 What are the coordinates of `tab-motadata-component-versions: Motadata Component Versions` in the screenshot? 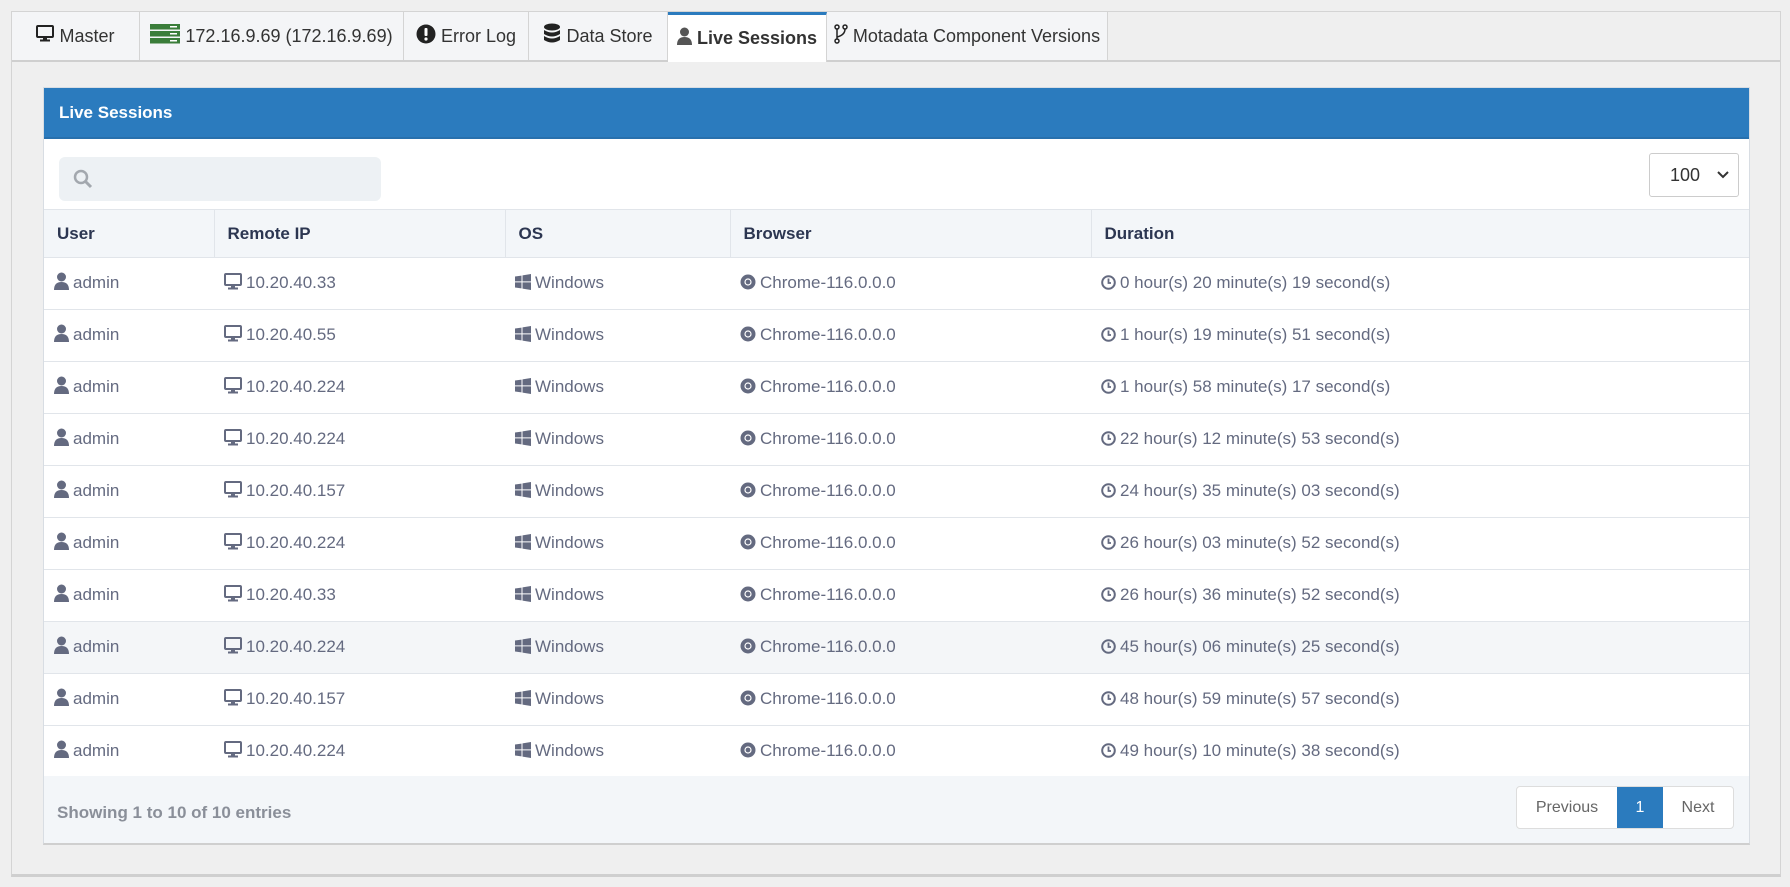 It's located at (967, 36).